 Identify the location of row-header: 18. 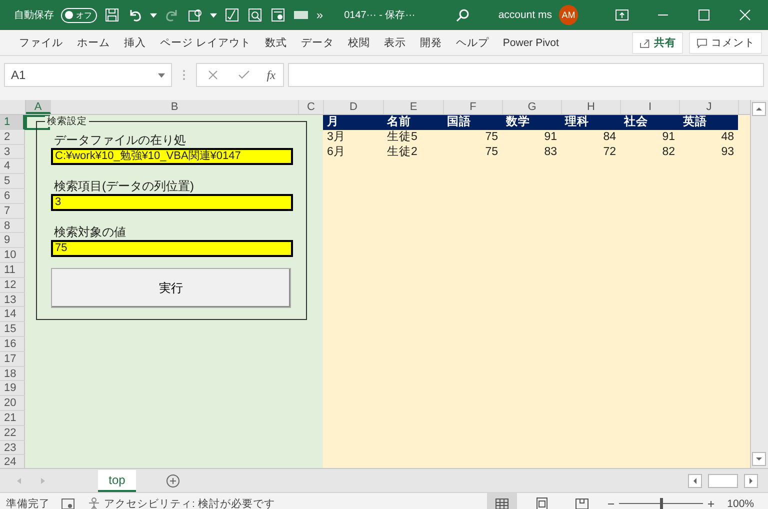
(12, 374).